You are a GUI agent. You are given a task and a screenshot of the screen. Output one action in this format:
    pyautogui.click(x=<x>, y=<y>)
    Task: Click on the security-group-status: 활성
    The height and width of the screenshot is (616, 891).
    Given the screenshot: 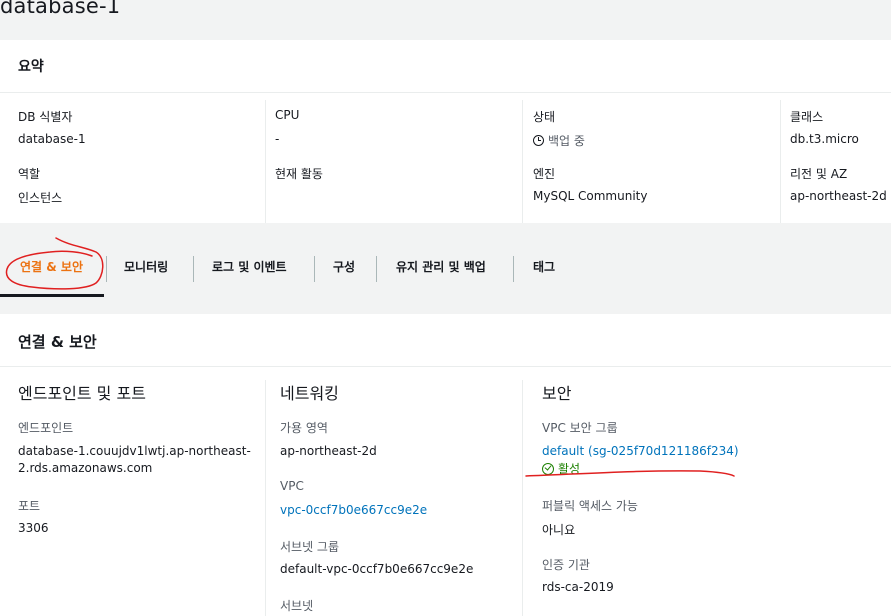 What is the action you would take?
    pyautogui.click(x=561, y=468)
    